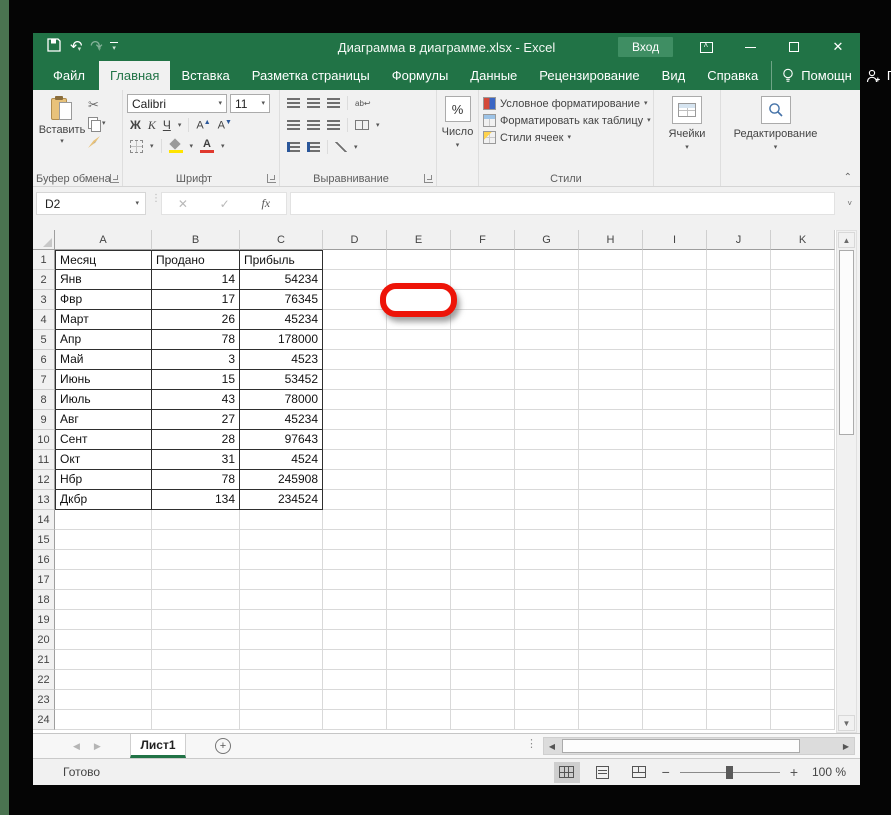 This screenshot has width=891, height=815. I want to click on row-header-11: 11, so click(44, 460).